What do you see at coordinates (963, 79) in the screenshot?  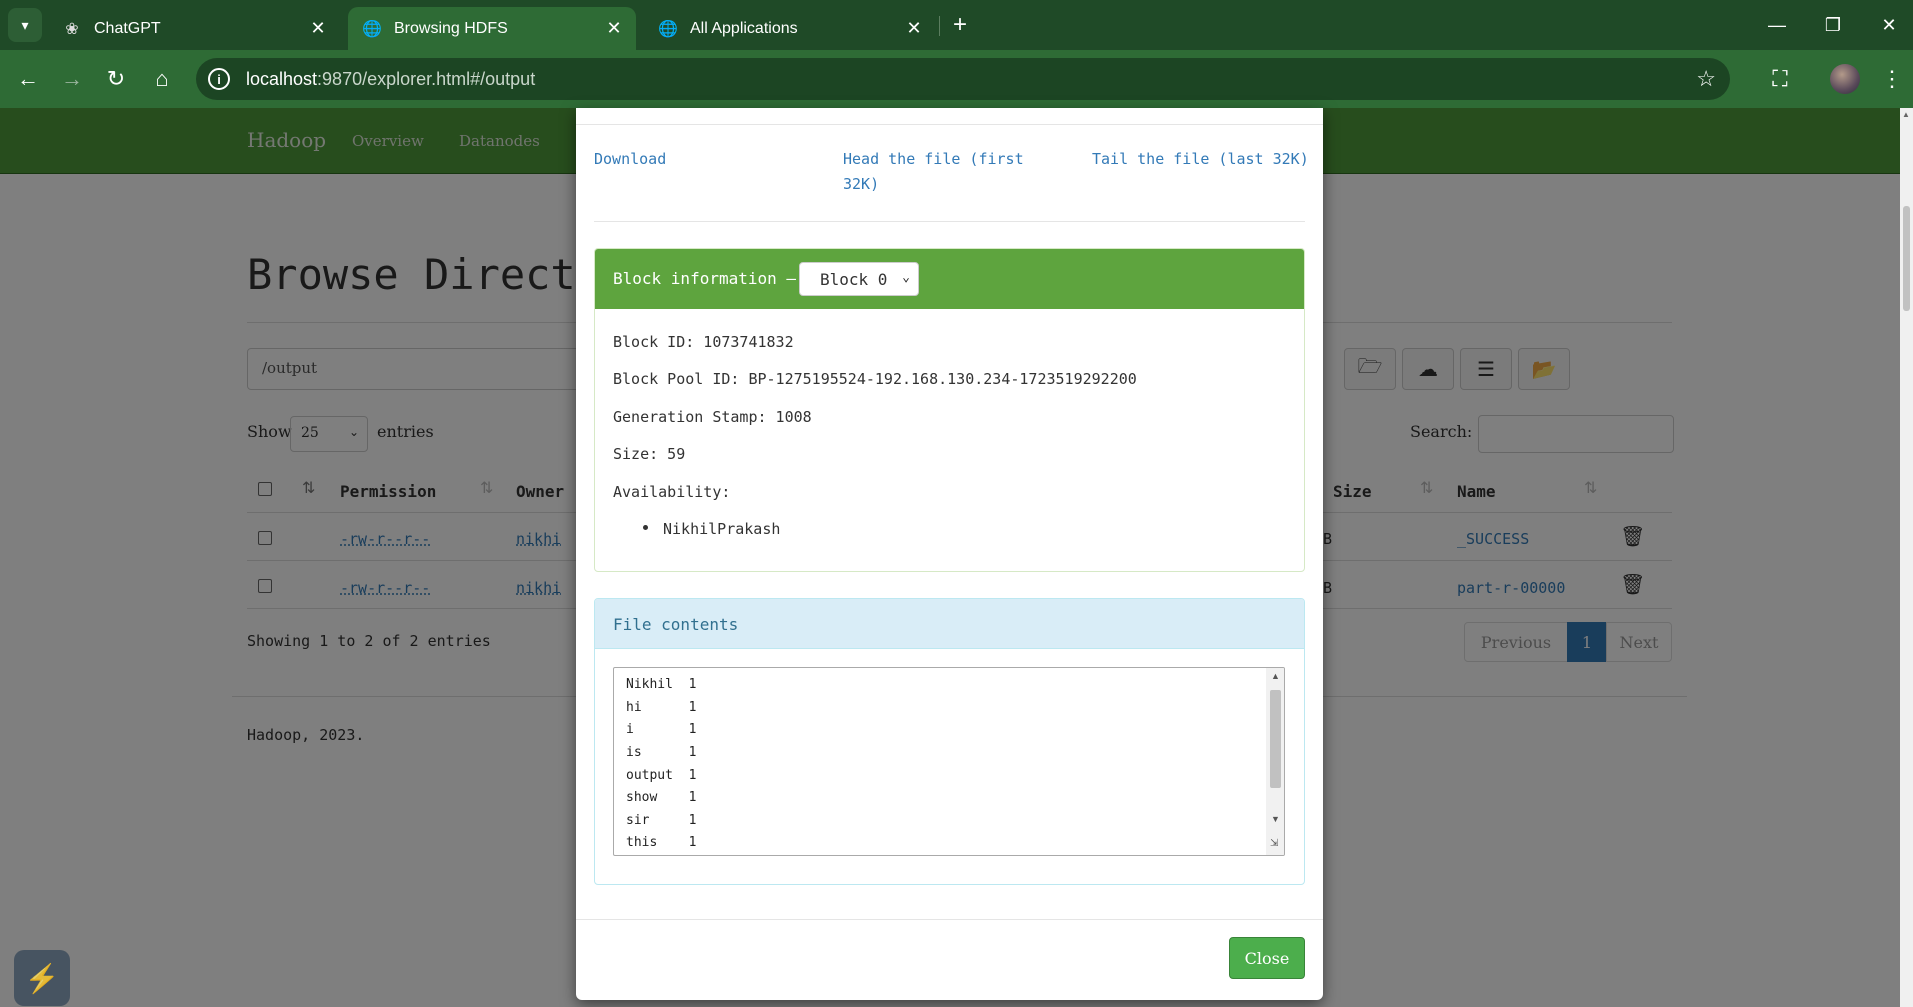 I see `address-bar: i localhost:9870/explorer.html#/output ☆` at bounding box center [963, 79].